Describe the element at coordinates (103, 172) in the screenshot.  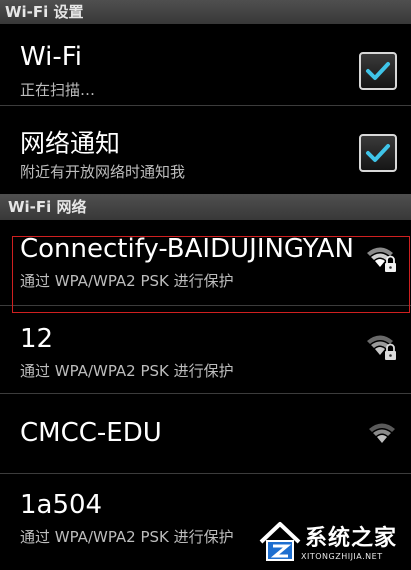
I see `network-notification-desc: 附近有开放网络时通知我` at that location.